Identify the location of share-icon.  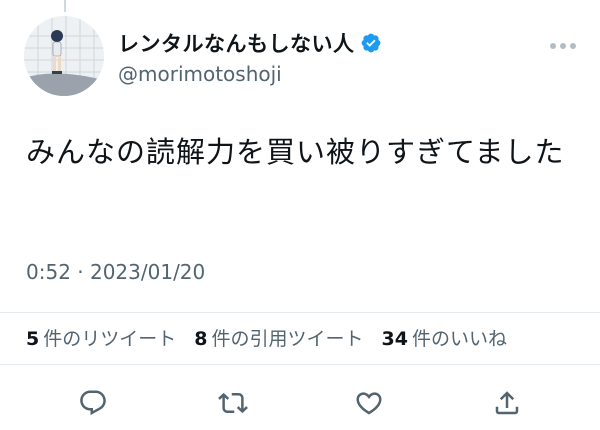
(507, 403).